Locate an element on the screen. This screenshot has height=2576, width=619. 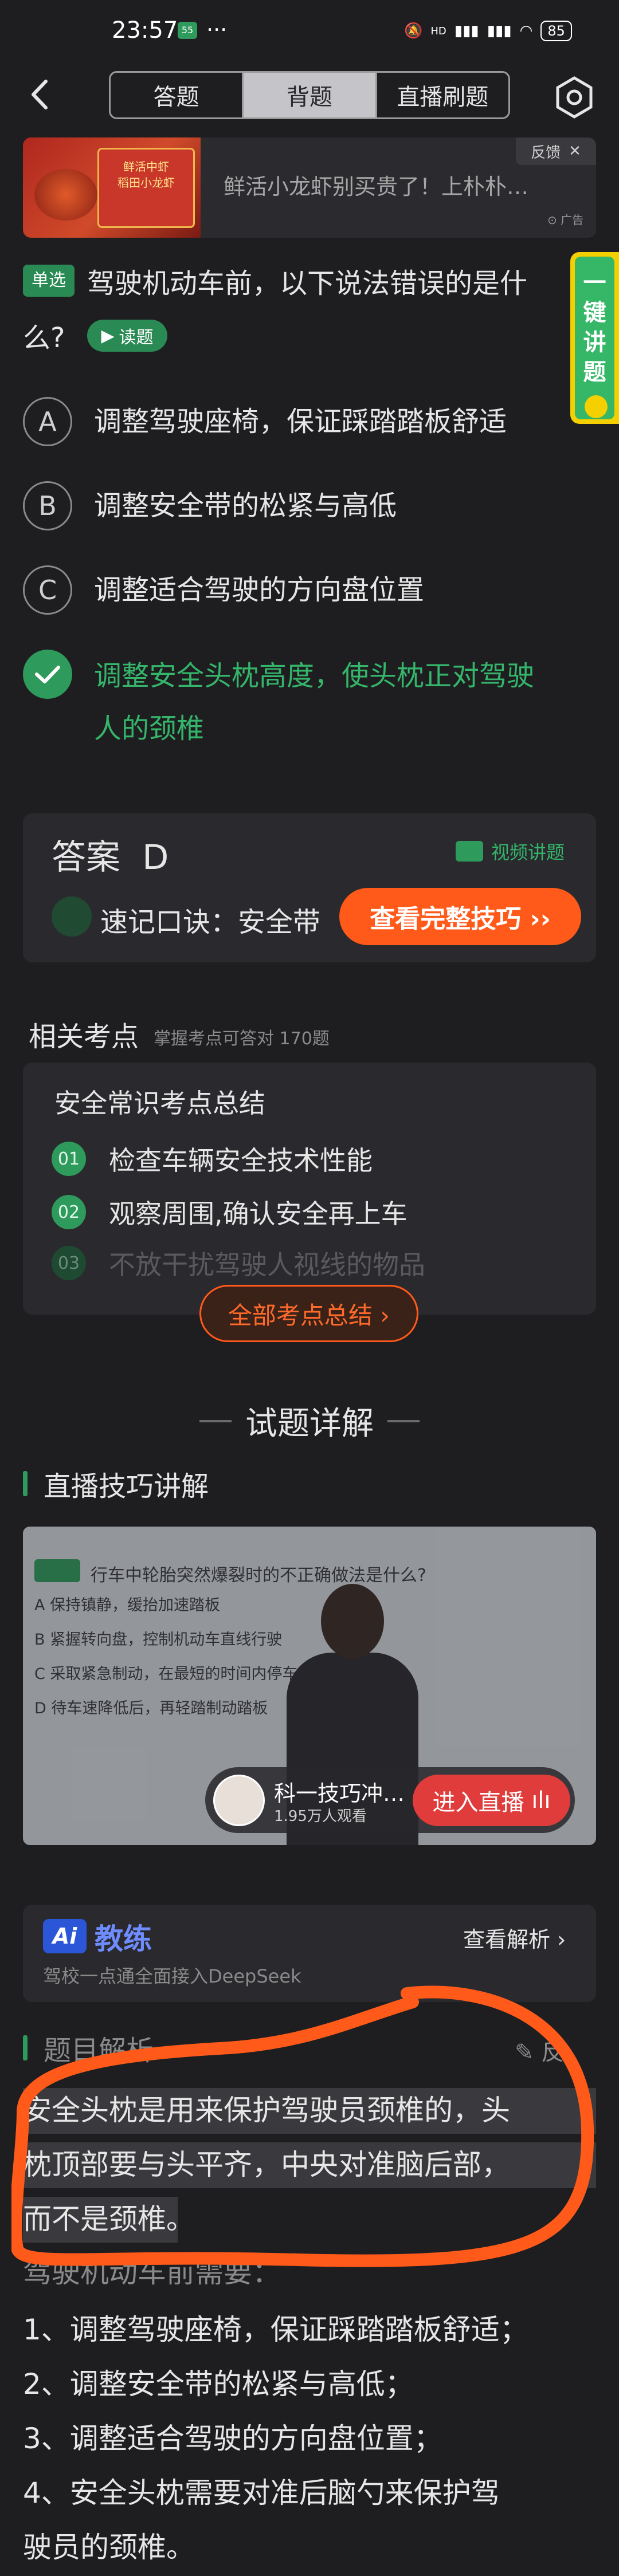
wifi-icon: ◠ is located at coordinates (526, 31).